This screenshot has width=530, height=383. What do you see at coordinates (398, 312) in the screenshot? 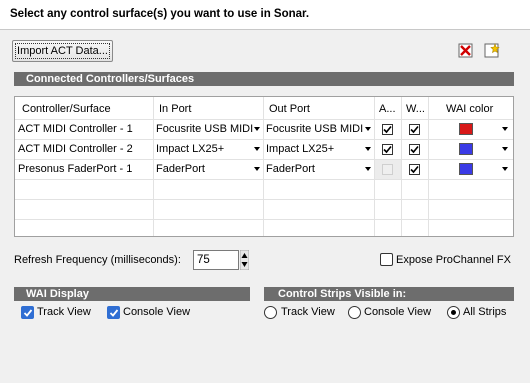
I see `strips-console-view-label: Console View` at bounding box center [398, 312].